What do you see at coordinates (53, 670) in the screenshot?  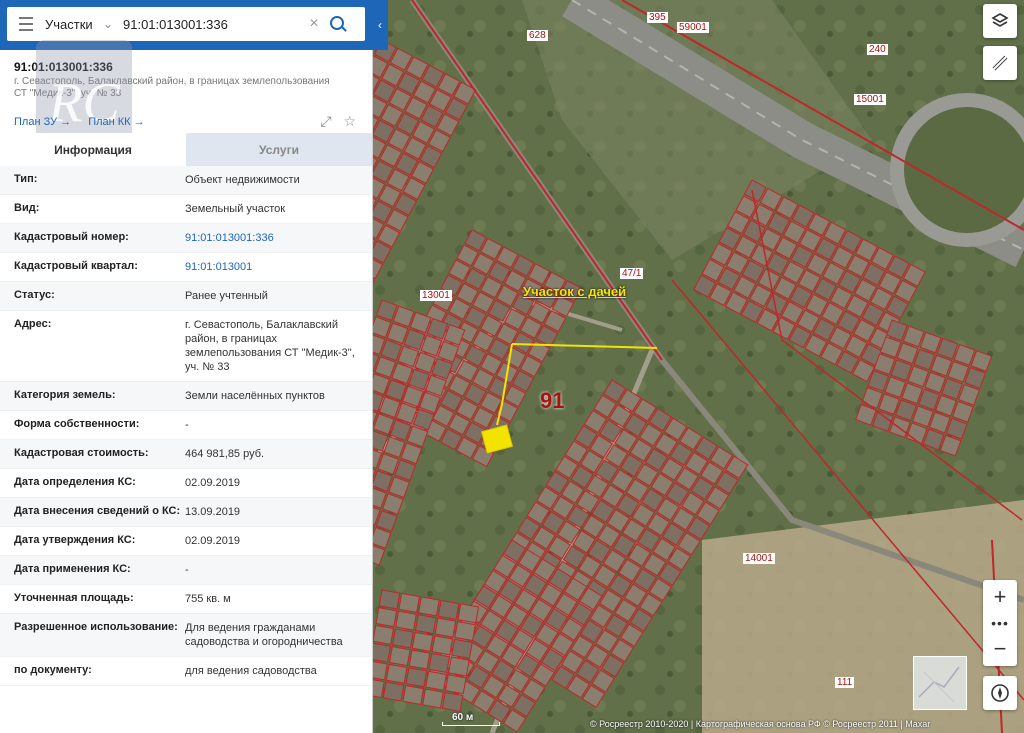 I see `info-key: по документу:` at bounding box center [53, 670].